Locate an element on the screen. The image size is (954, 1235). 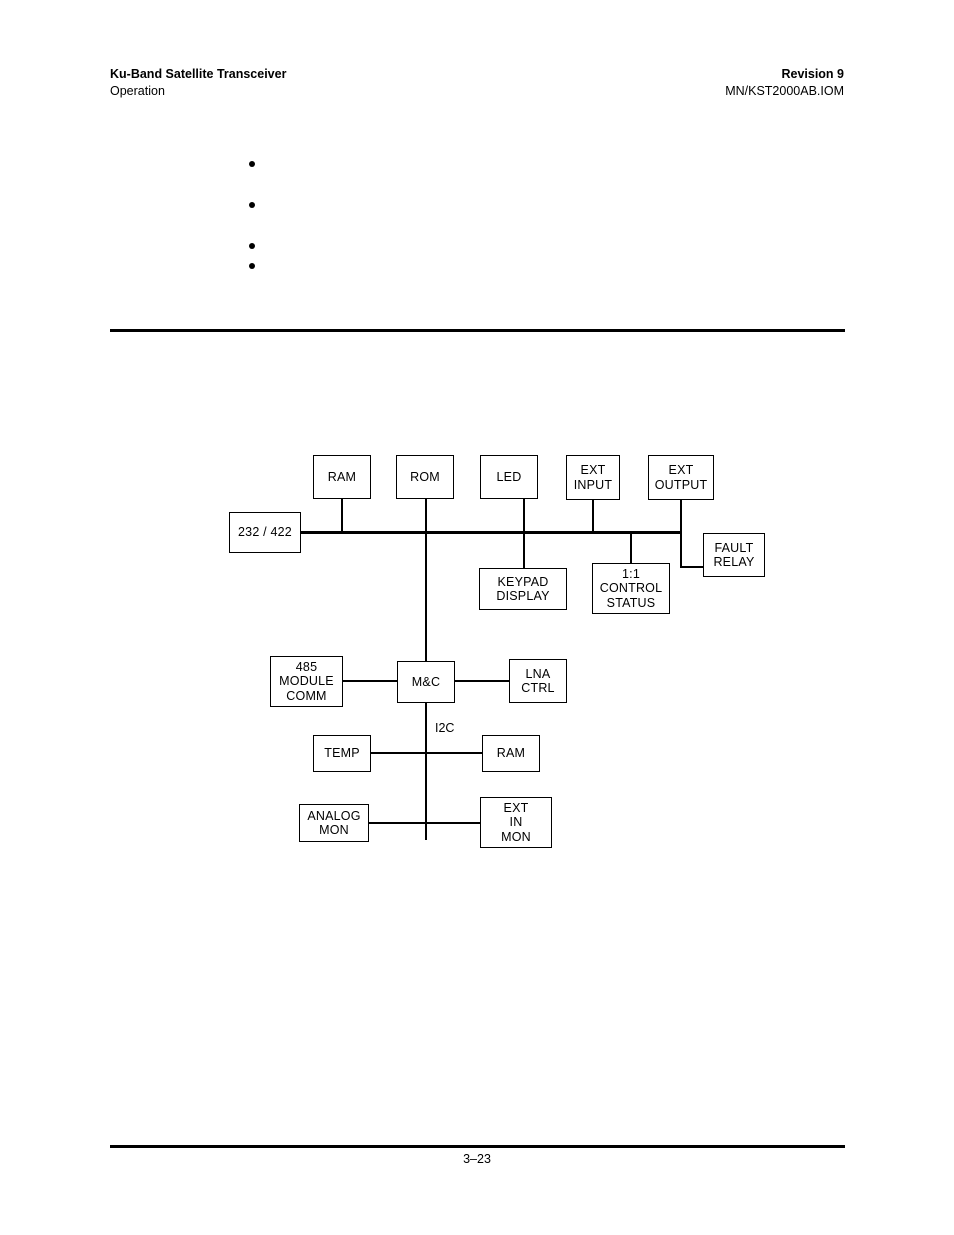
diagram-node-analog-mon: ANALOG MON is located at coordinates (334, 823).